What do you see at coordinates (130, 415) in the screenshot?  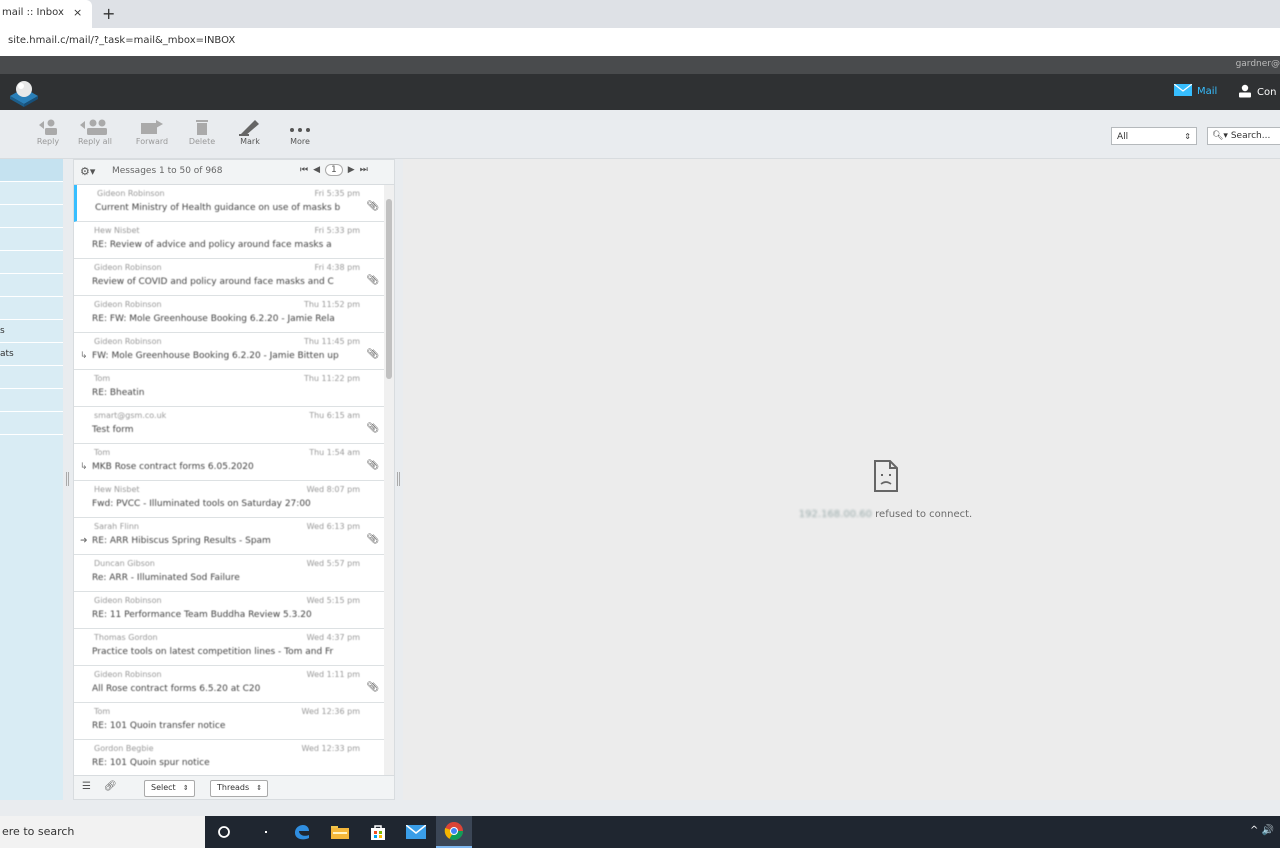 I see `message-sender: smart@gsm.co.uk` at bounding box center [130, 415].